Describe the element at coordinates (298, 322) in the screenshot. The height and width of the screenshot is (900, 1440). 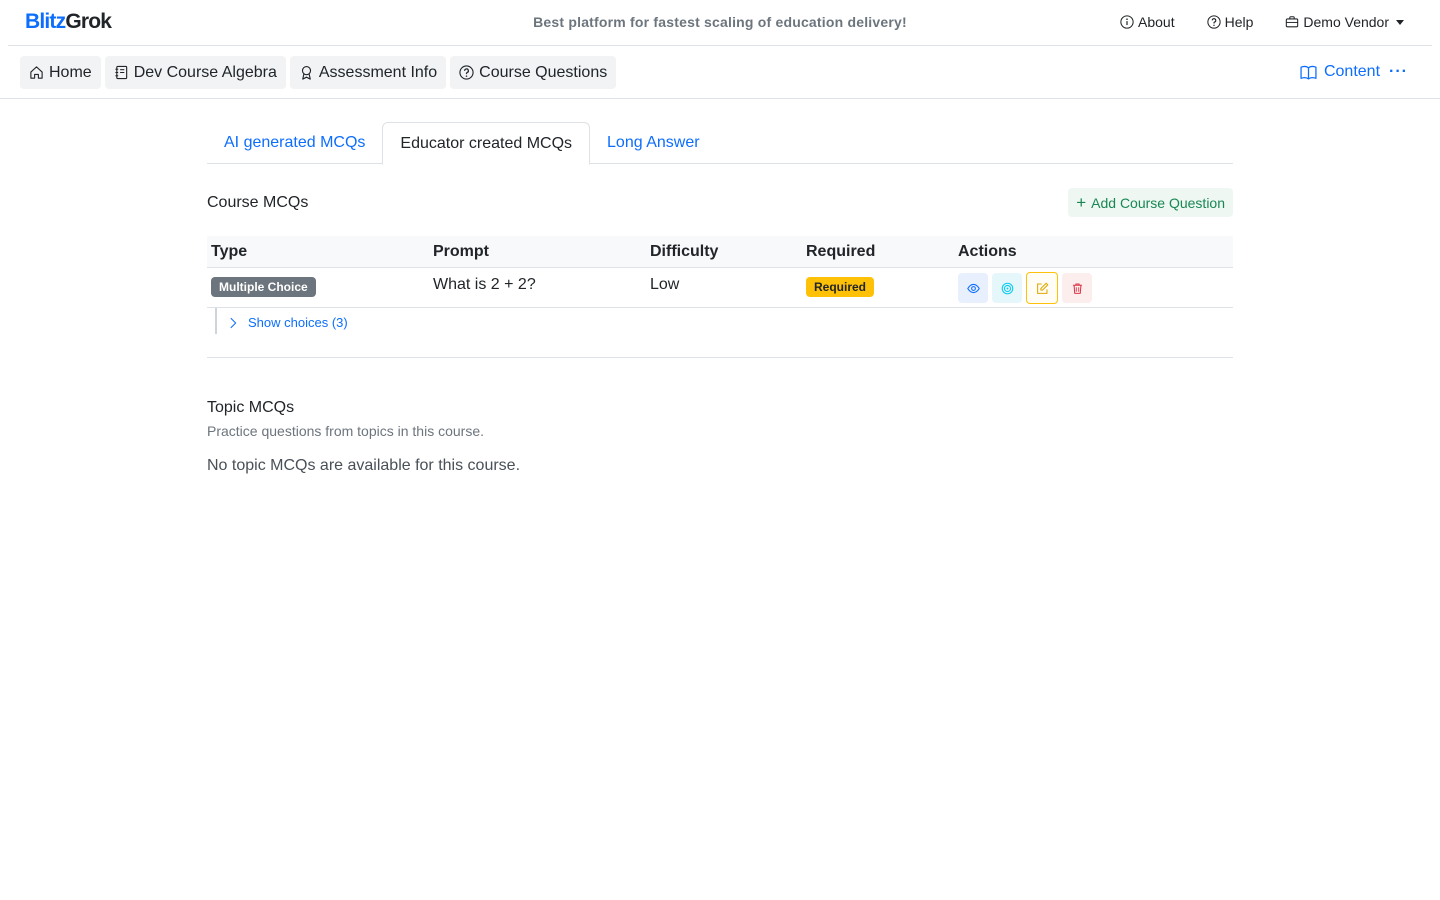
I see `show-choices-label: Show choices (3)` at that location.